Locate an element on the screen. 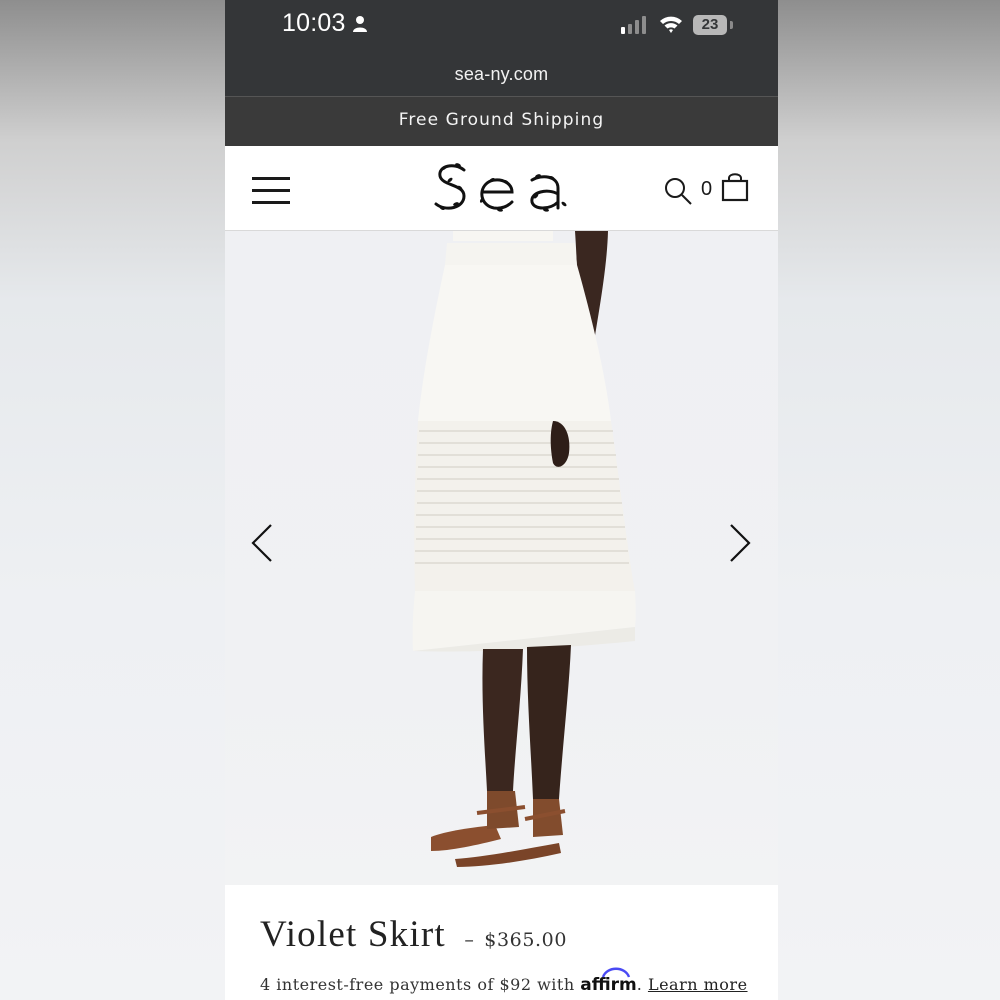 The height and width of the screenshot is (1000, 1000). sea-logo is located at coordinates (501, 188).